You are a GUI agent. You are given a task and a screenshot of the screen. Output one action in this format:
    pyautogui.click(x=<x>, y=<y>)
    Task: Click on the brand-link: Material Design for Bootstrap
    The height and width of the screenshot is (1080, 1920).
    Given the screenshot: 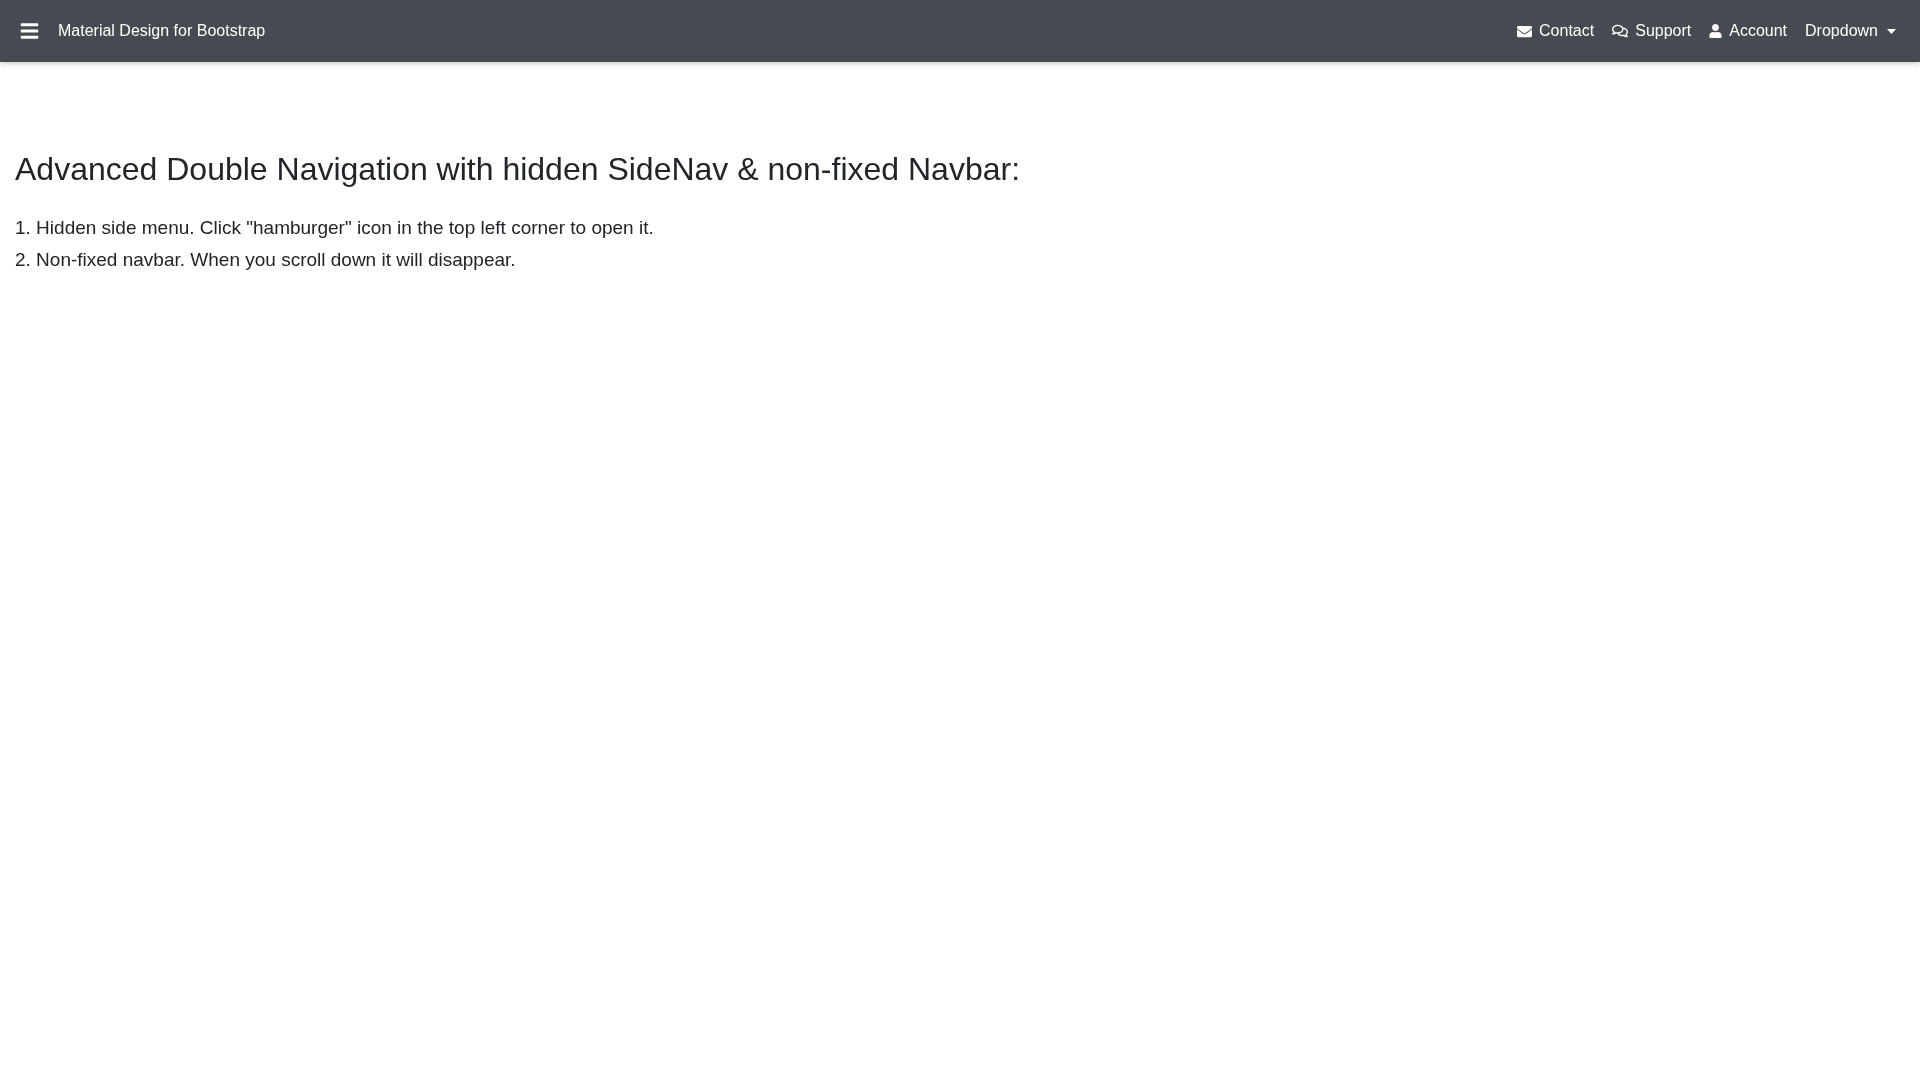 What is the action you would take?
    pyautogui.click(x=162, y=31)
    